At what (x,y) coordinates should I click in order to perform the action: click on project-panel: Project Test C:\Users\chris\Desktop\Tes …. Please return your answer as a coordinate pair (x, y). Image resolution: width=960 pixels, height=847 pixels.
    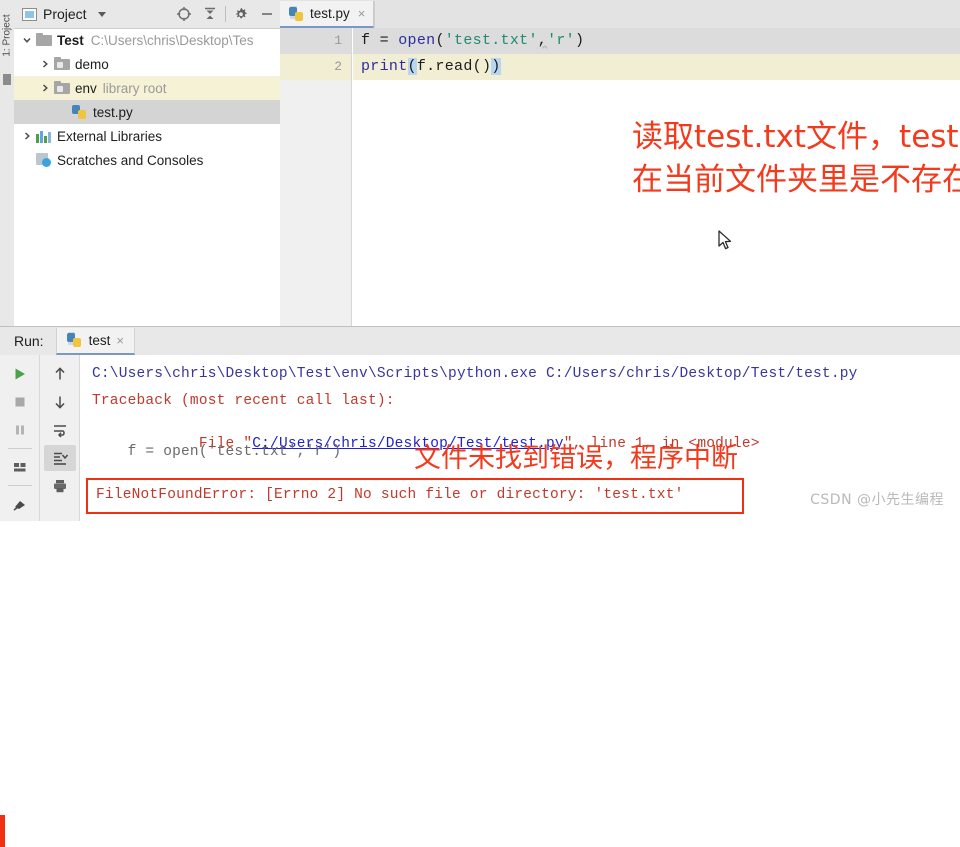
    Looking at the image, I should click on (147, 163).